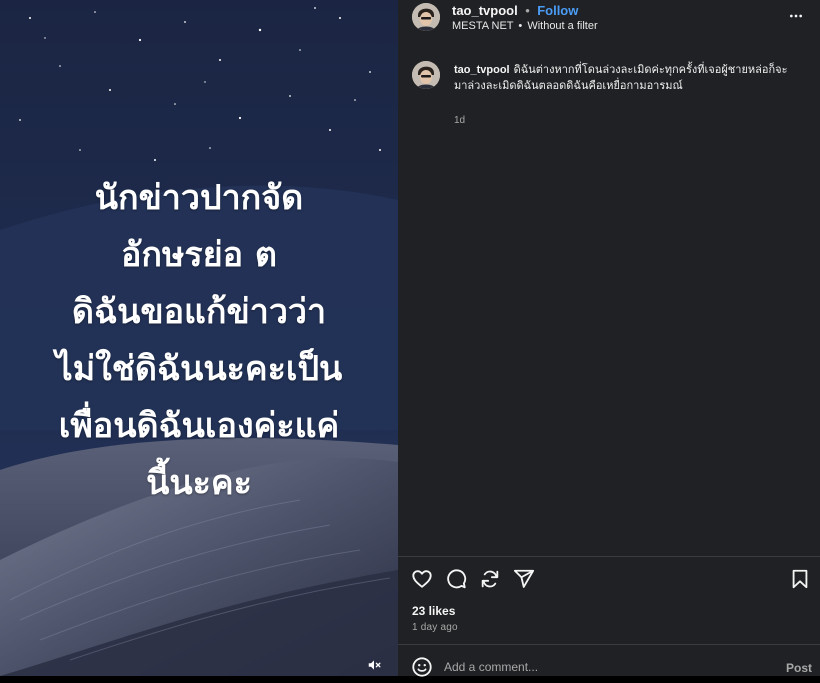 The height and width of the screenshot is (683, 820). I want to click on save-button, so click(800, 579).